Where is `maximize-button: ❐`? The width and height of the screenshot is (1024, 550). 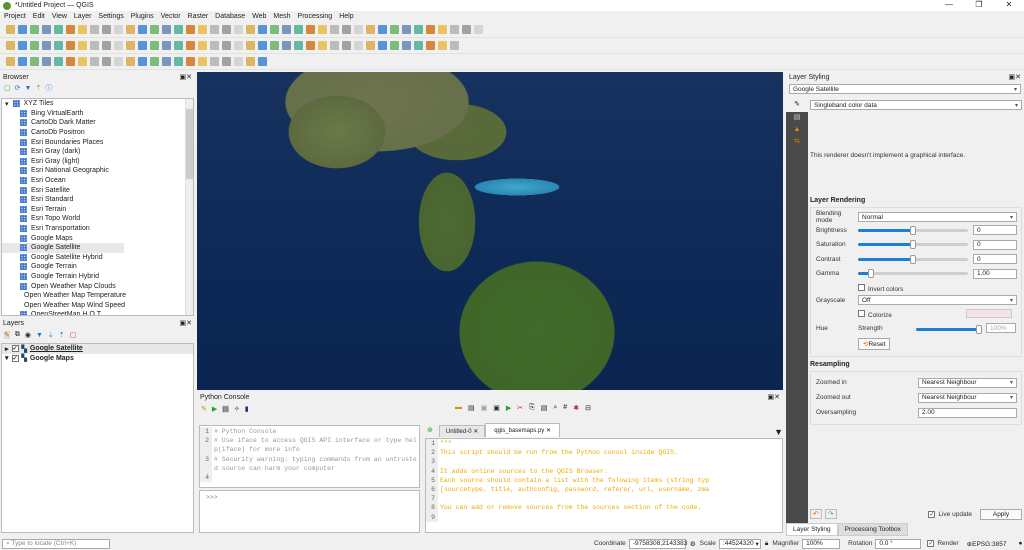 maximize-button: ❐ is located at coordinates (979, 4).